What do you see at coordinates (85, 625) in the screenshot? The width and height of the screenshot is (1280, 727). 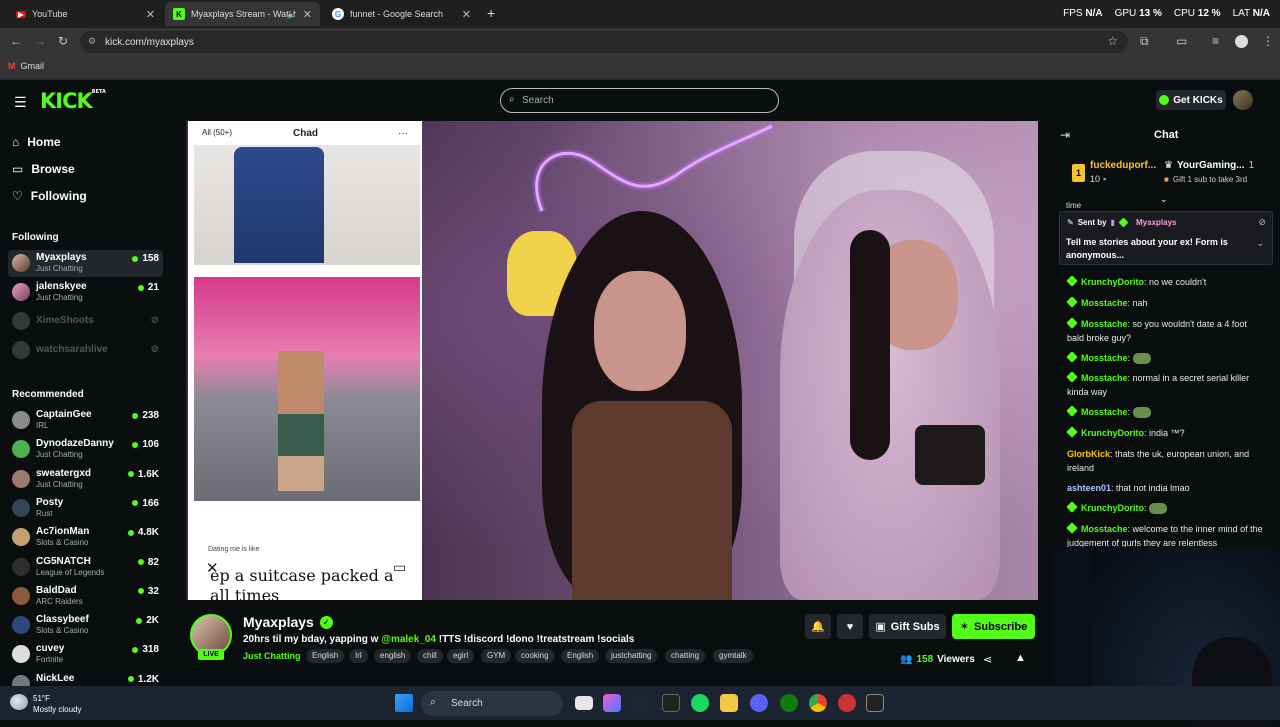 I see `recommended-channel: Classybeef Slots & Casino 2K` at bounding box center [85, 625].